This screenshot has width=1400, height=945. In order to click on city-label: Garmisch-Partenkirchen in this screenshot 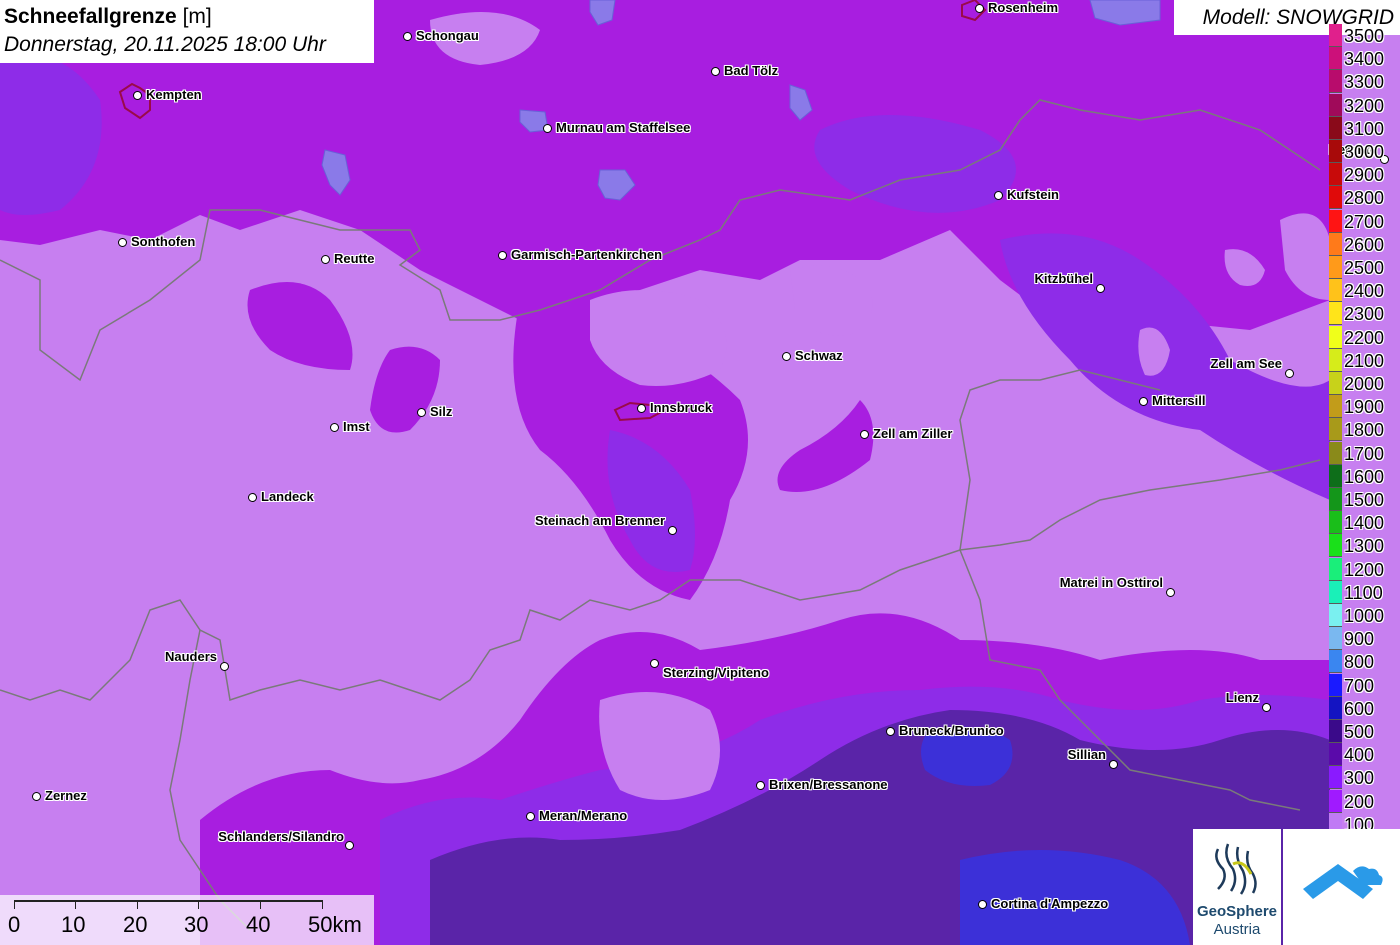, I will do `click(587, 254)`.